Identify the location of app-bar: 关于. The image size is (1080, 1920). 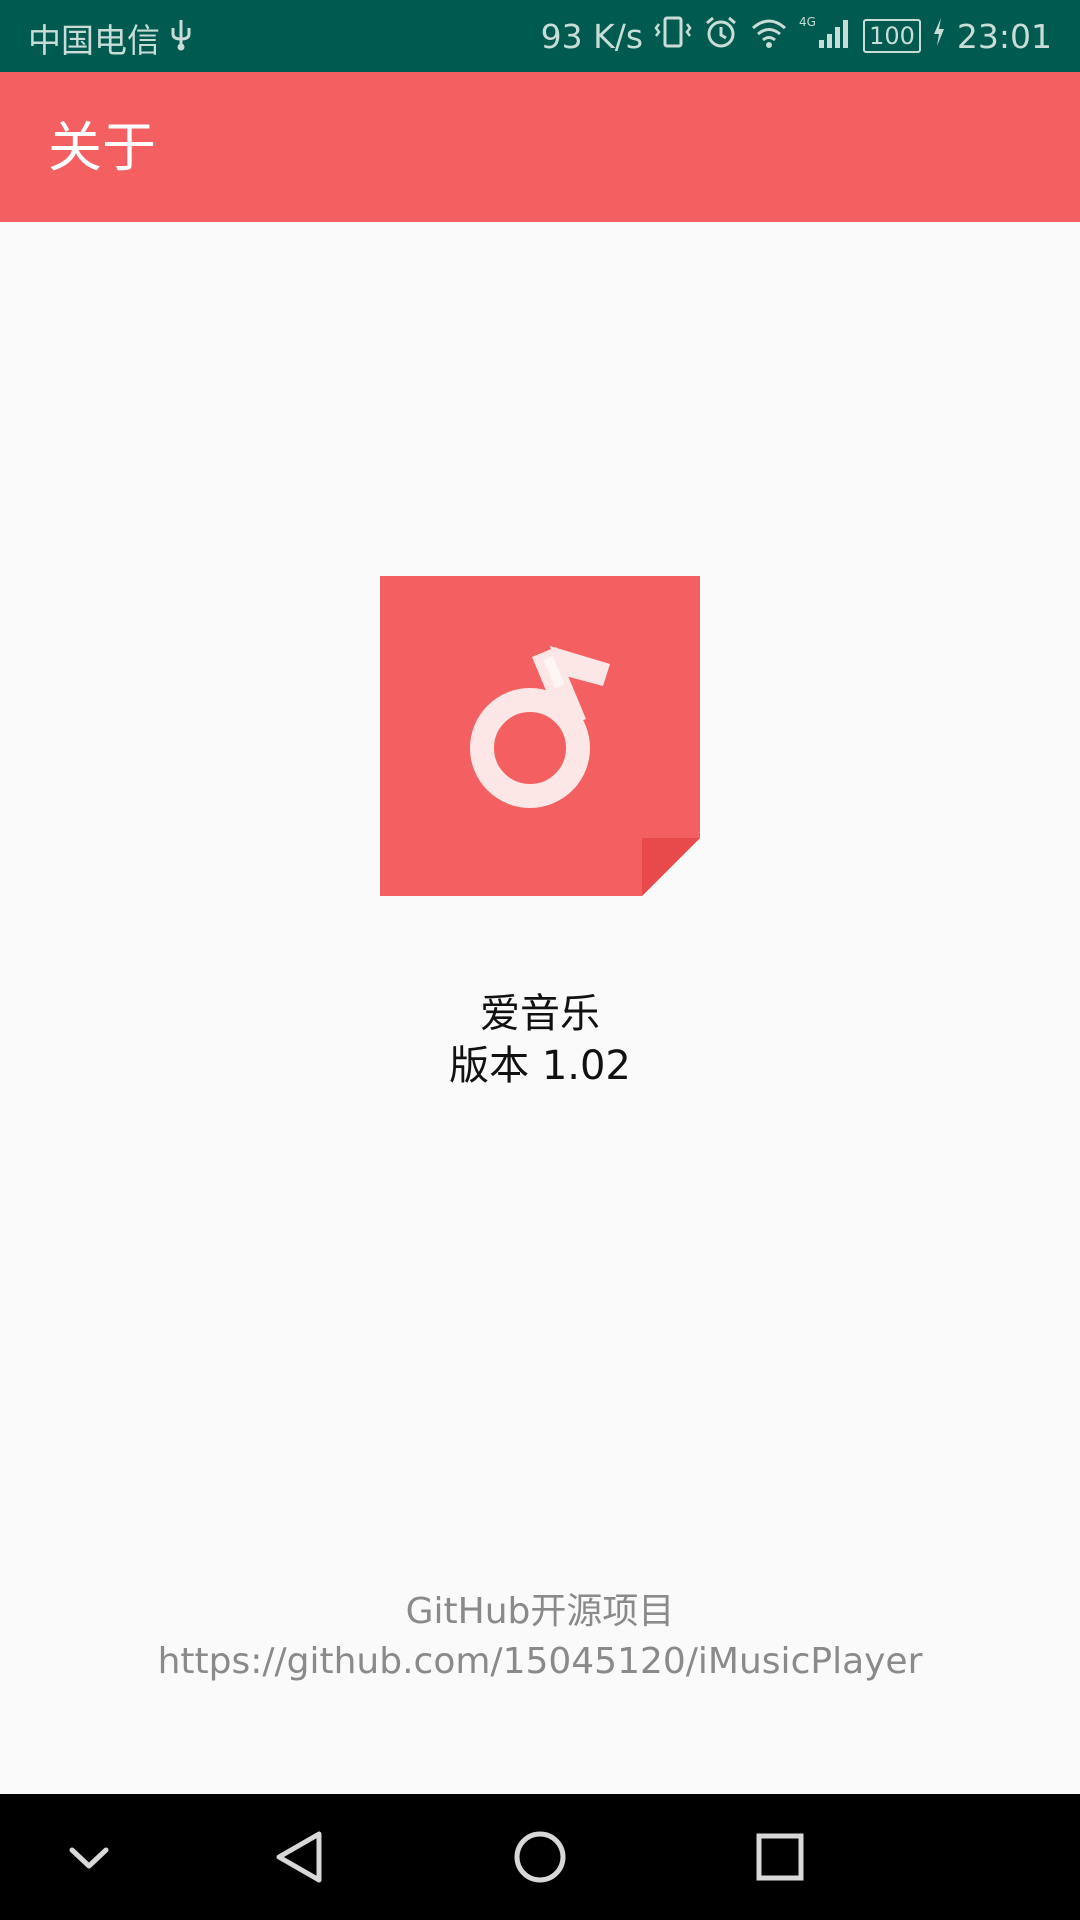
(540, 147).